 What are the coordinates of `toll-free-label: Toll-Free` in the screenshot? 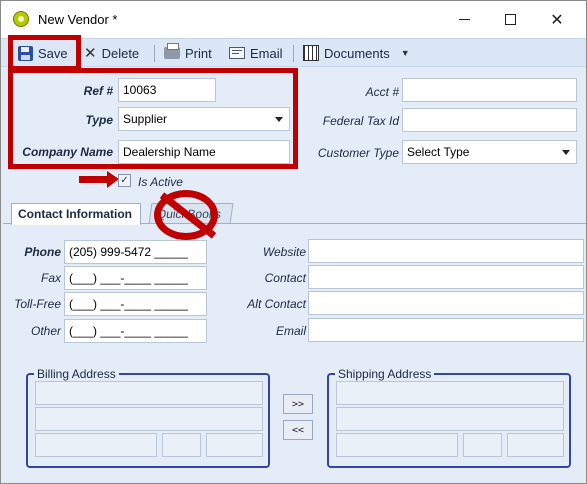 It's located at (37, 304).